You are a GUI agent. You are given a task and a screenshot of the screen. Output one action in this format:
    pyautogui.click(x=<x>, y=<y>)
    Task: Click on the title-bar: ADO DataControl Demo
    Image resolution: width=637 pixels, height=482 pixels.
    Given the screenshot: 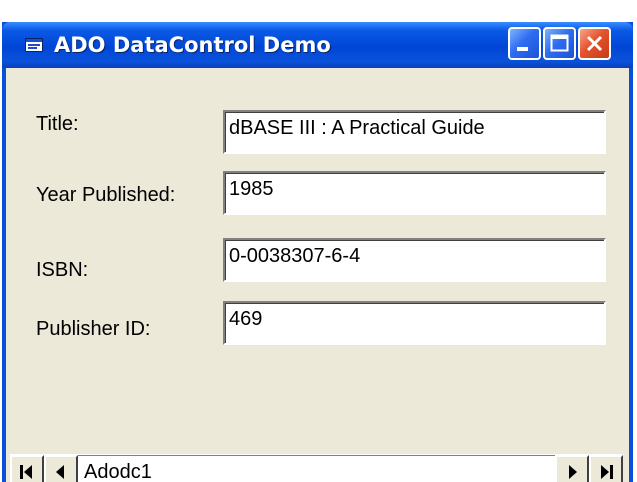 What is the action you would take?
    pyautogui.click(x=317, y=45)
    